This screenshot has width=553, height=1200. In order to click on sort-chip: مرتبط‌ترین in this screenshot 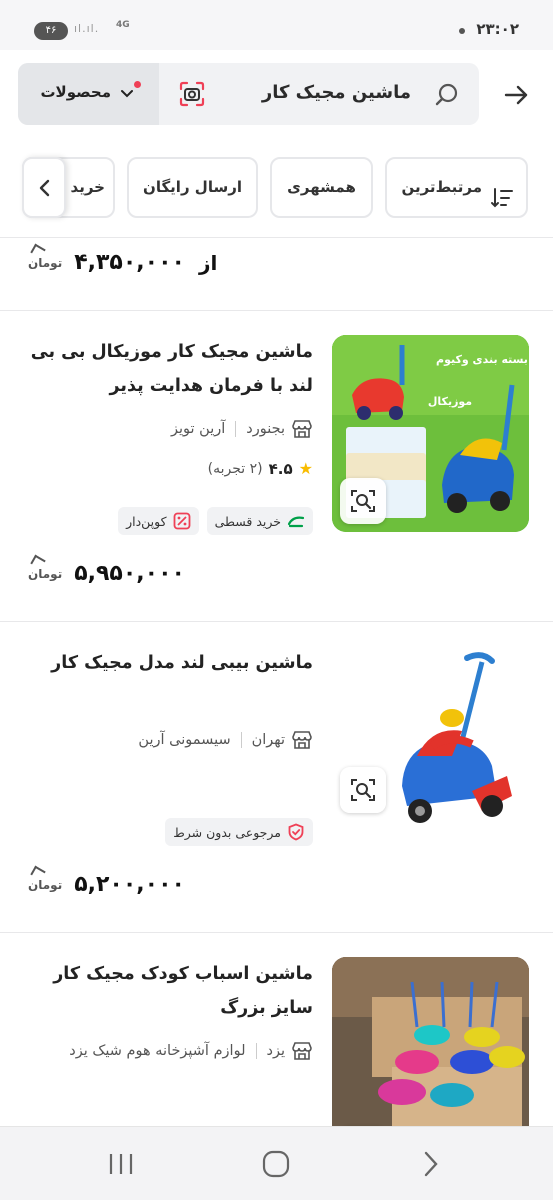, I will do `click(456, 187)`.